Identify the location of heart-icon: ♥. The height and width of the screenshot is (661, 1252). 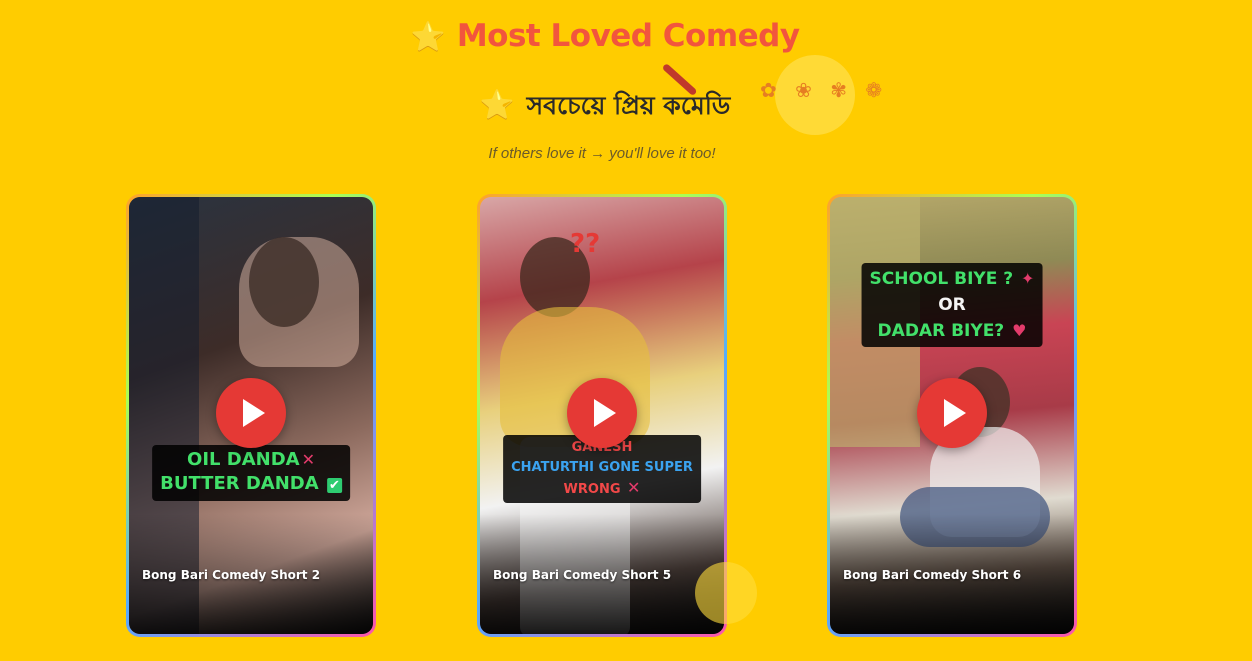
(1019, 330).